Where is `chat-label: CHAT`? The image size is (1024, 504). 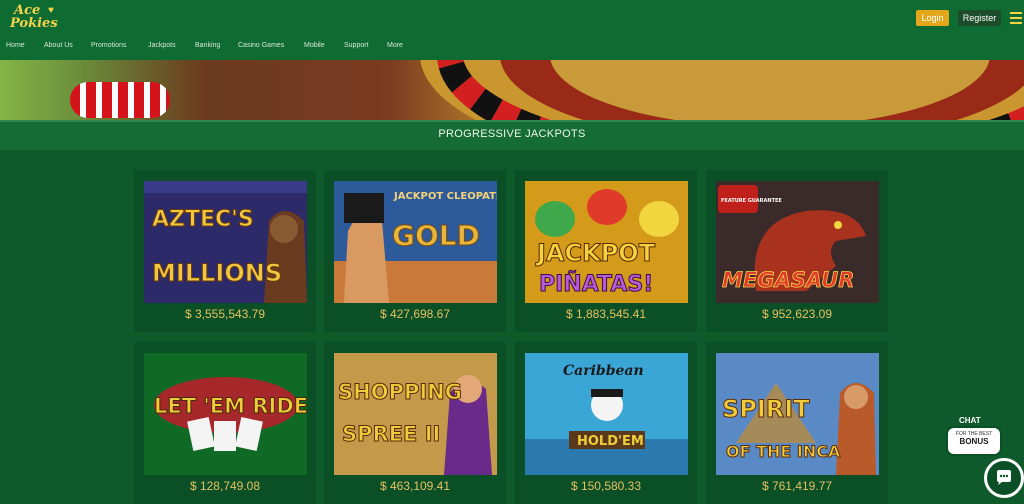
chat-label: CHAT is located at coordinates (970, 420).